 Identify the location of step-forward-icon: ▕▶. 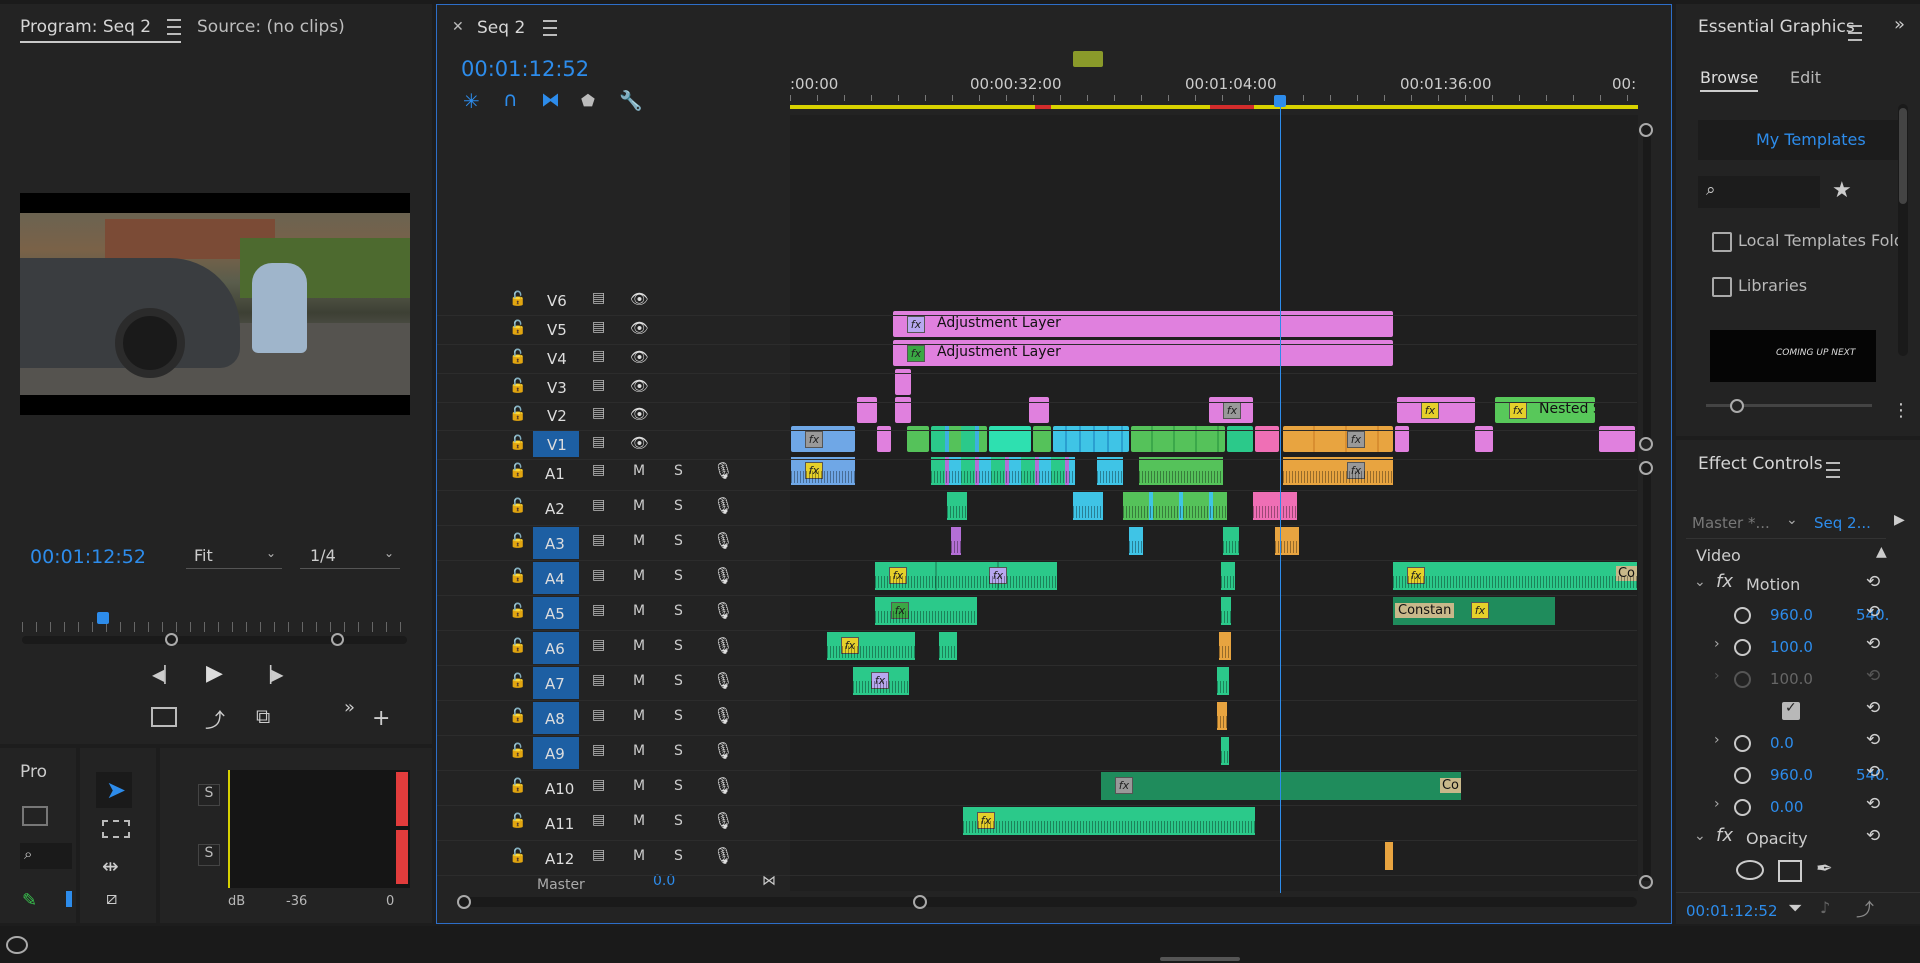
(271, 674).